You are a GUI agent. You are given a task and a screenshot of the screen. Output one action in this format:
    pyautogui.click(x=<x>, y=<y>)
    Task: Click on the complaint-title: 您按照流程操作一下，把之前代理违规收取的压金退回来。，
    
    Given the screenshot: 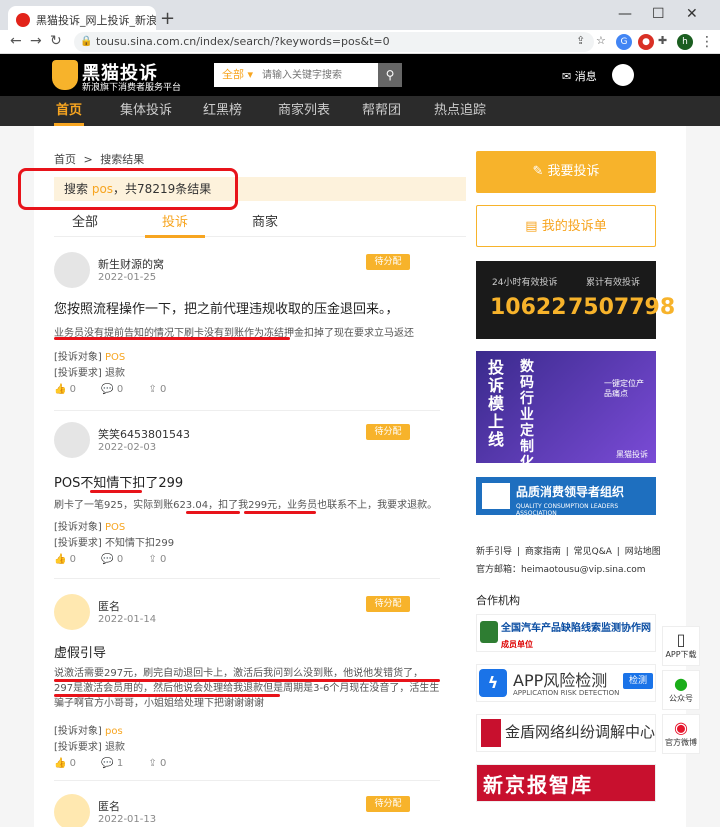 What is the action you would take?
    pyautogui.click(x=226, y=307)
    